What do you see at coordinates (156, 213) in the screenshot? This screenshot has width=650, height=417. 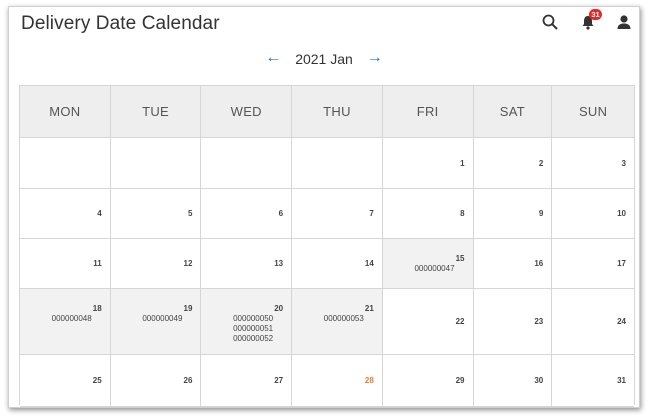 I see `day-cell-5: 5` at bounding box center [156, 213].